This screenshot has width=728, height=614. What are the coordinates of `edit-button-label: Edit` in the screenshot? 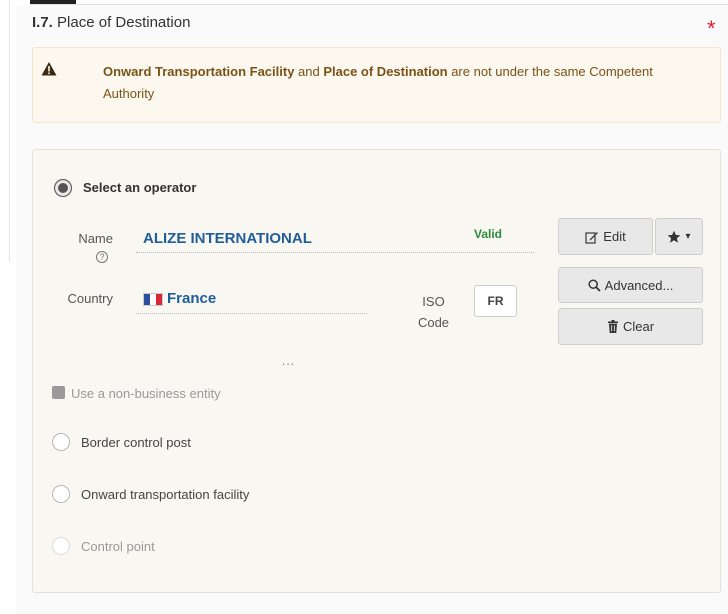 It's located at (614, 236).